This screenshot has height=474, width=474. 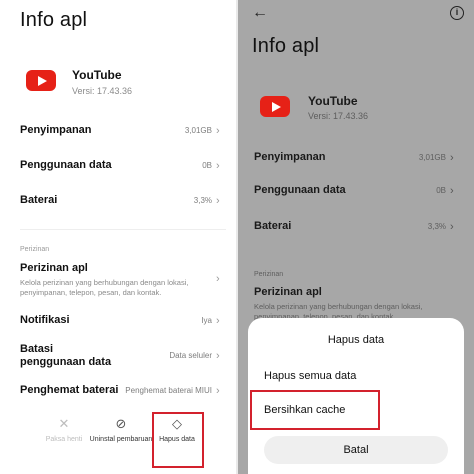 What do you see at coordinates (168, 390) in the screenshot?
I see `battery-saver-value: Penghemat baterai MIUI` at bounding box center [168, 390].